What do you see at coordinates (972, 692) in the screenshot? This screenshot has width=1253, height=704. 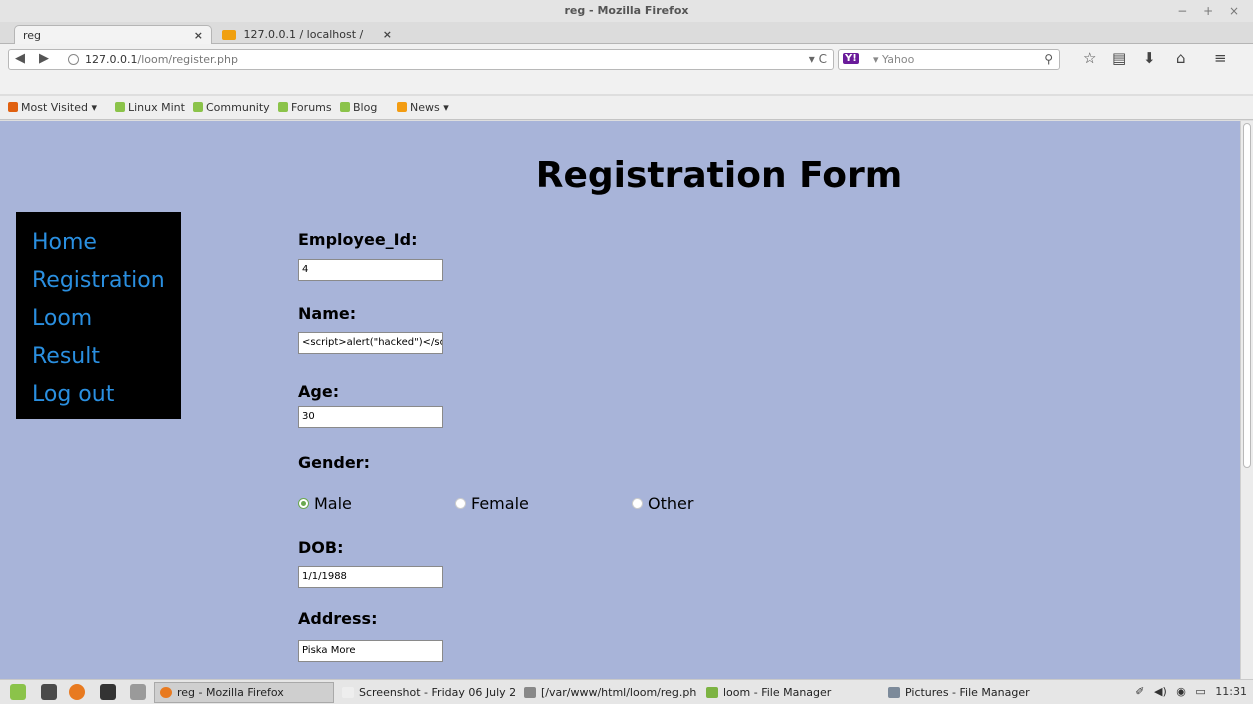 I see `task-pictures-file-manager: Pictures - File Manager` at bounding box center [972, 692].